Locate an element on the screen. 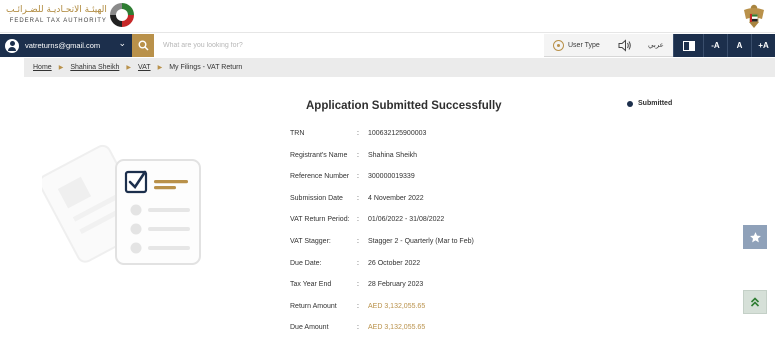  detail-label: Reference Number is located at coordinates (320, 177).